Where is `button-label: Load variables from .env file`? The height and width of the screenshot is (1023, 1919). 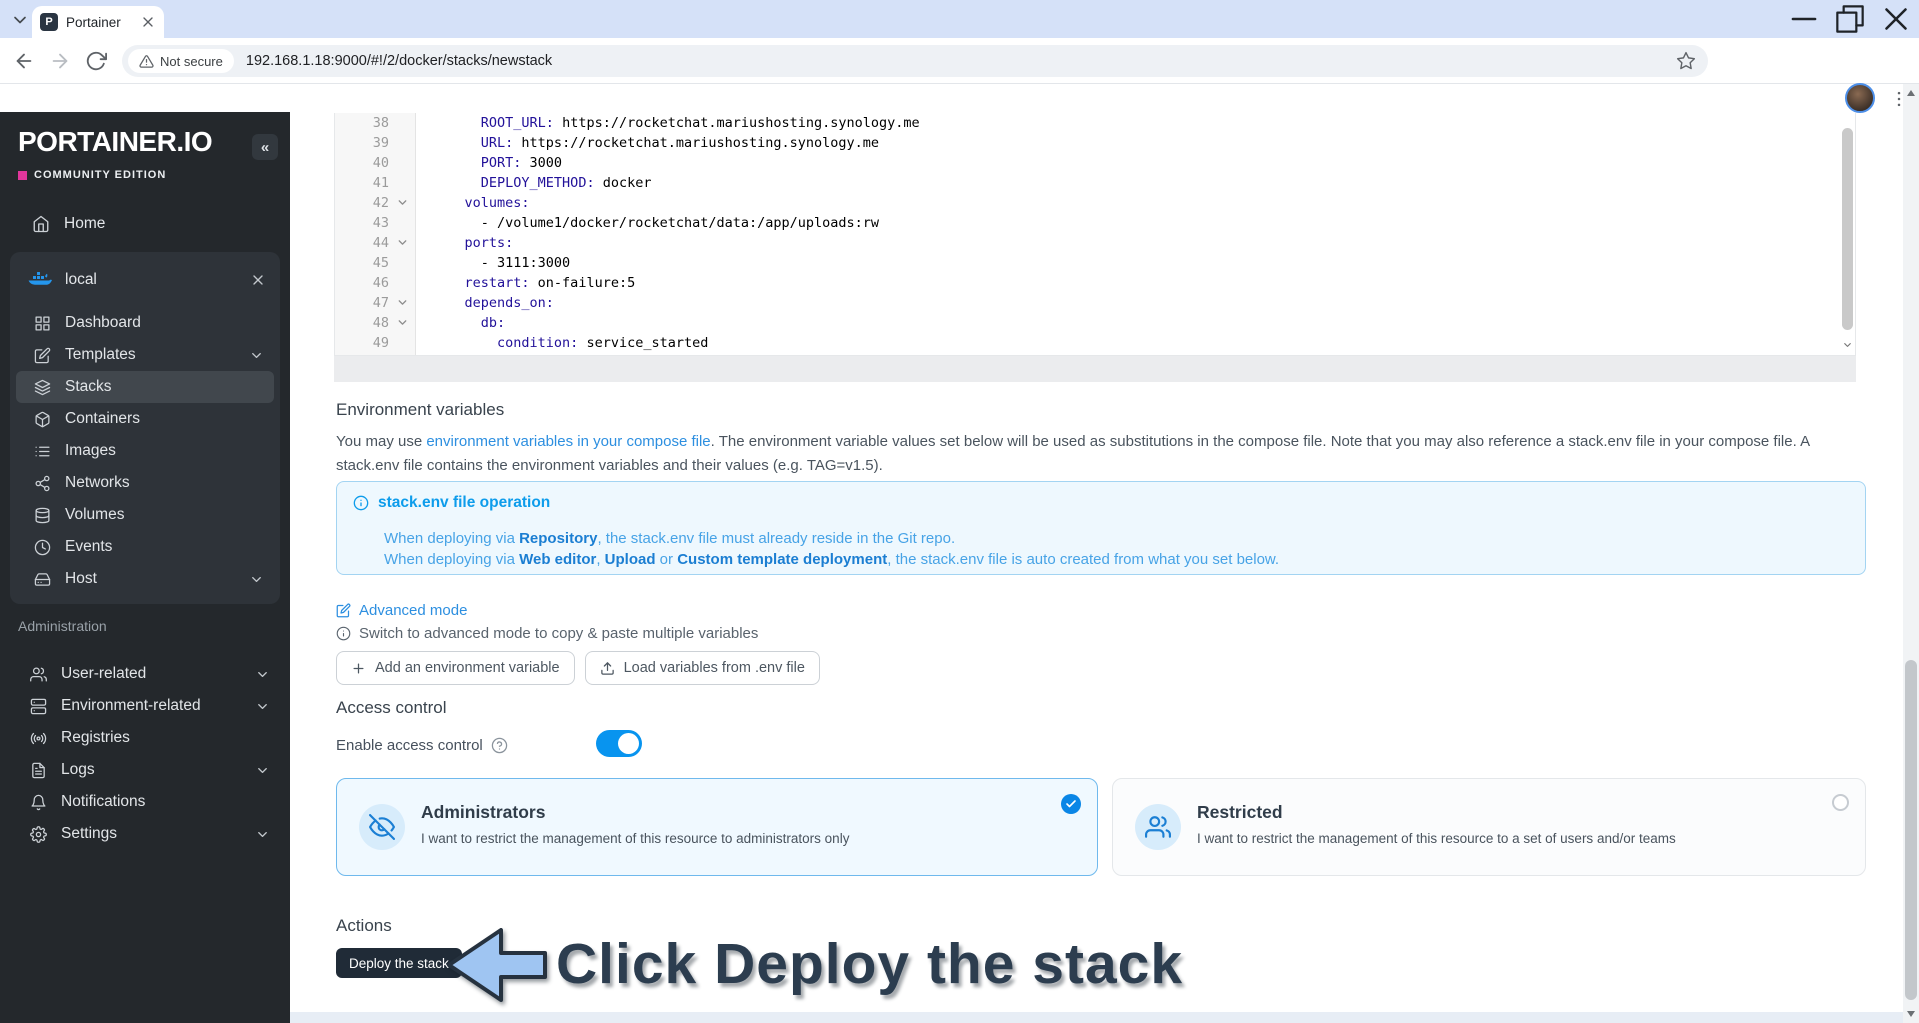 button-label: Load variables from .env file is located at coordinates (714, 668).